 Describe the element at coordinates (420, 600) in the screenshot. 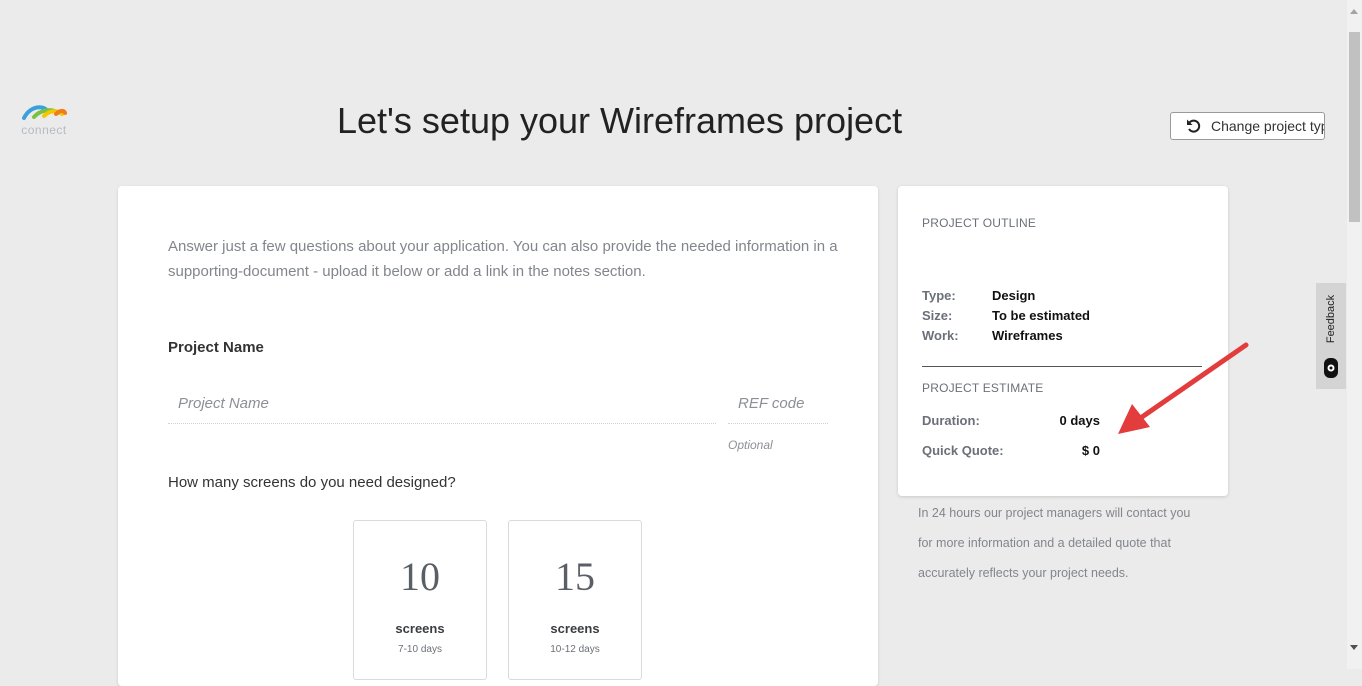

I see `screen-option-10: 10 screens 7-10 days` at that location.